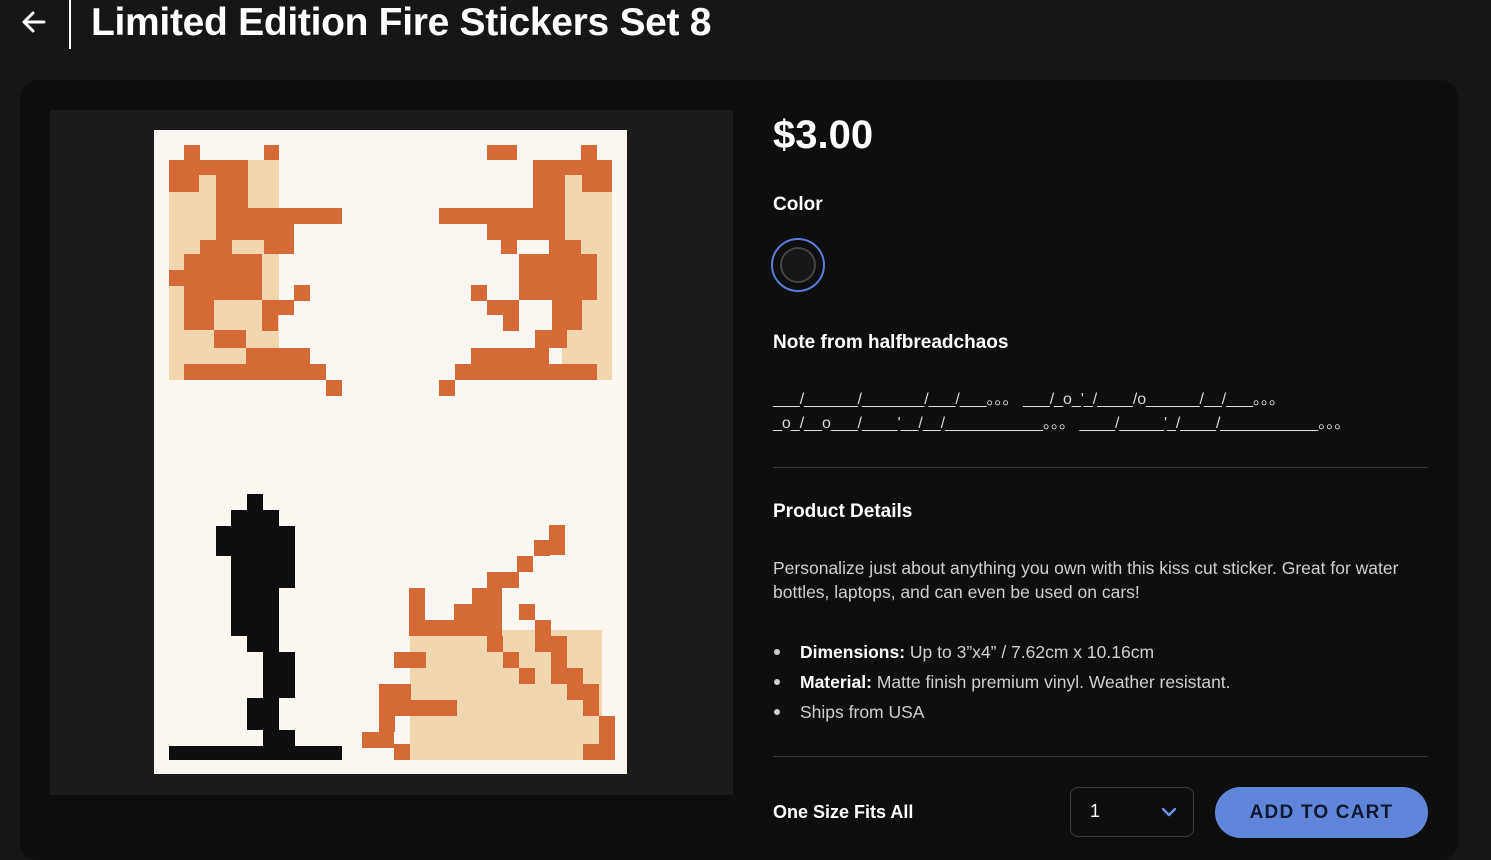 The width and height of the screenshot is (1491, 860). What do you see at coordinates (1095, 811) in the screenshot?
I see `quantity-value: 1` at bounding box center [1095, 811].